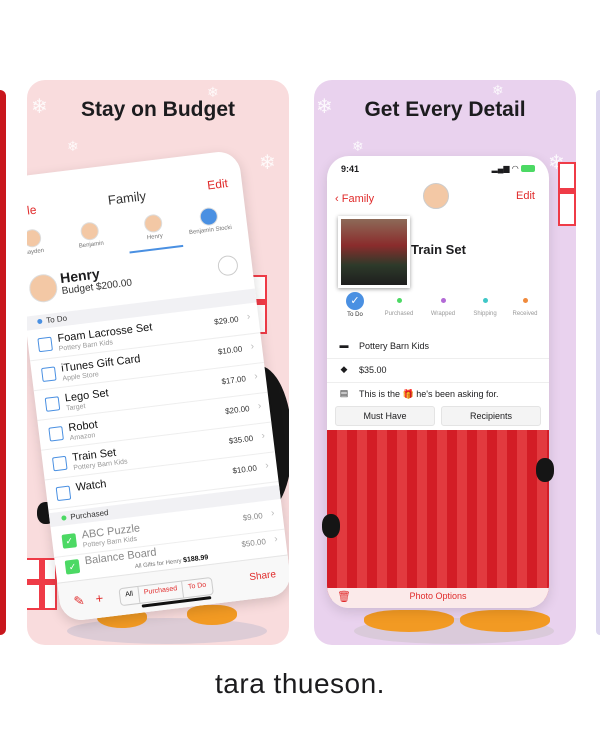  I want to click on card-title: Get Every Detail, so click(445, 109).